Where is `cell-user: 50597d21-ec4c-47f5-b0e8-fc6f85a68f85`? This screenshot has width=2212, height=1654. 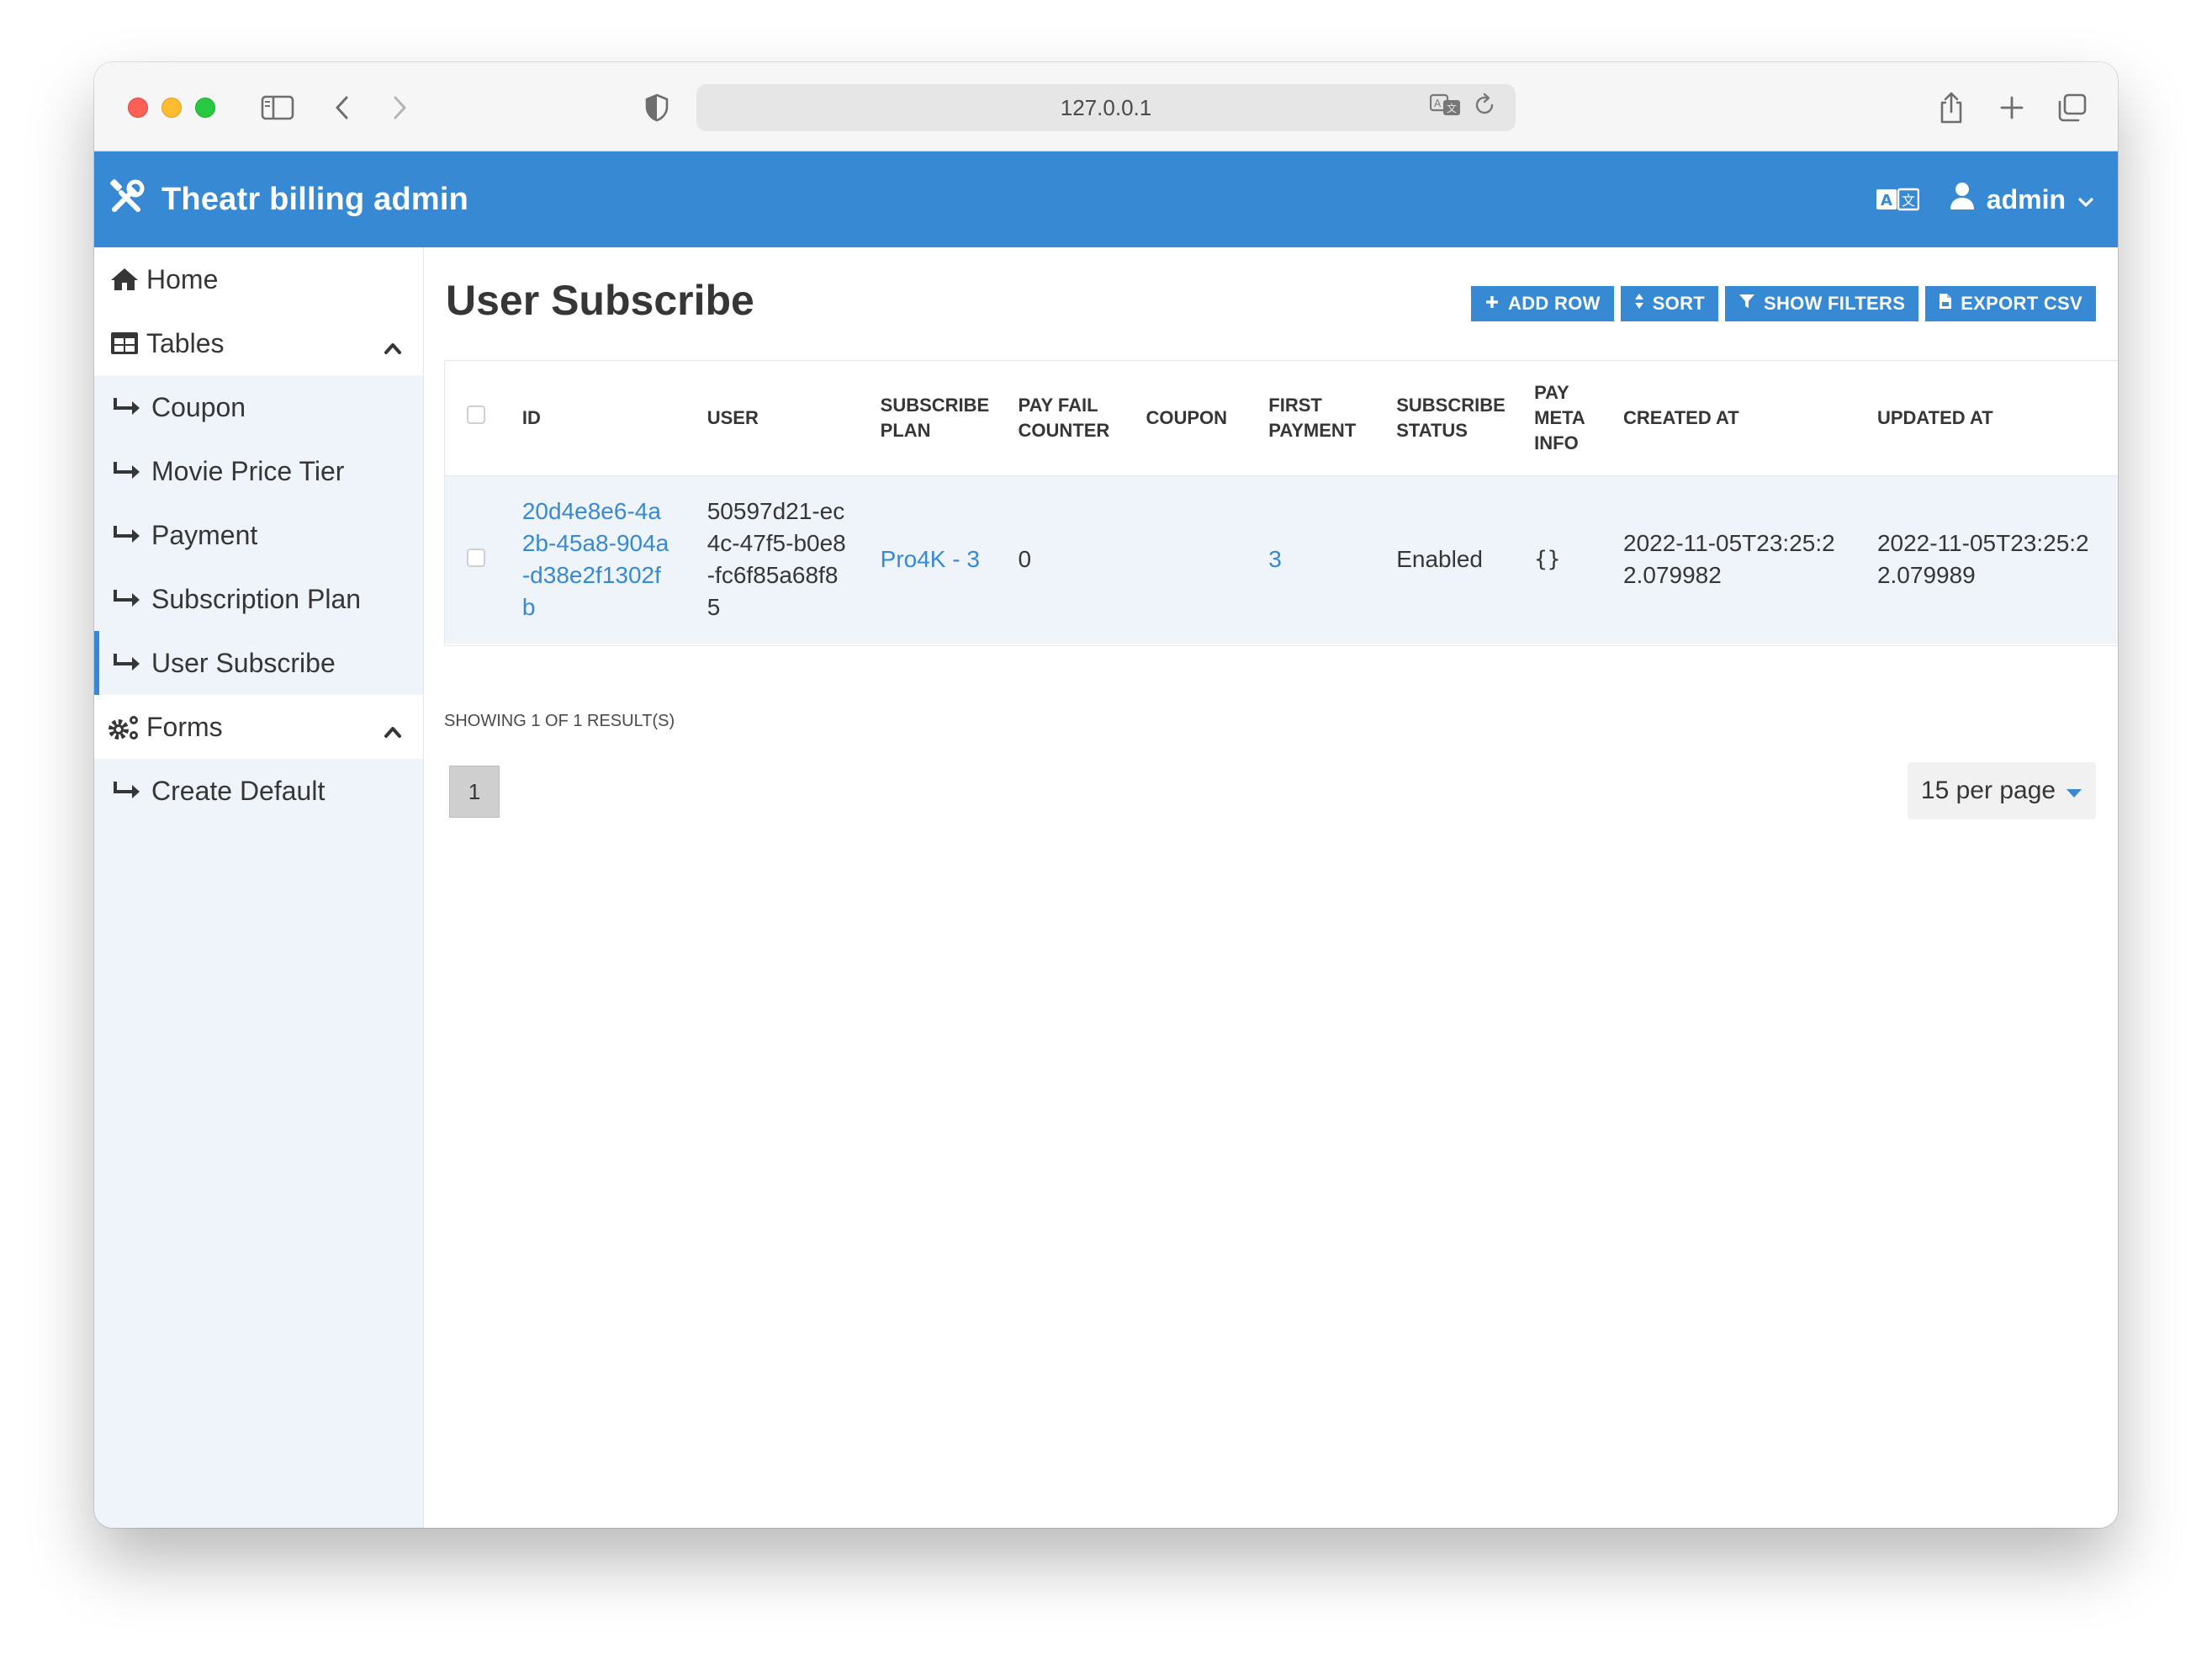 cell-user: 50597d21-ec4c-47f5-b0e8-fc6f85a68f85 is located at coordinates (785, 559).